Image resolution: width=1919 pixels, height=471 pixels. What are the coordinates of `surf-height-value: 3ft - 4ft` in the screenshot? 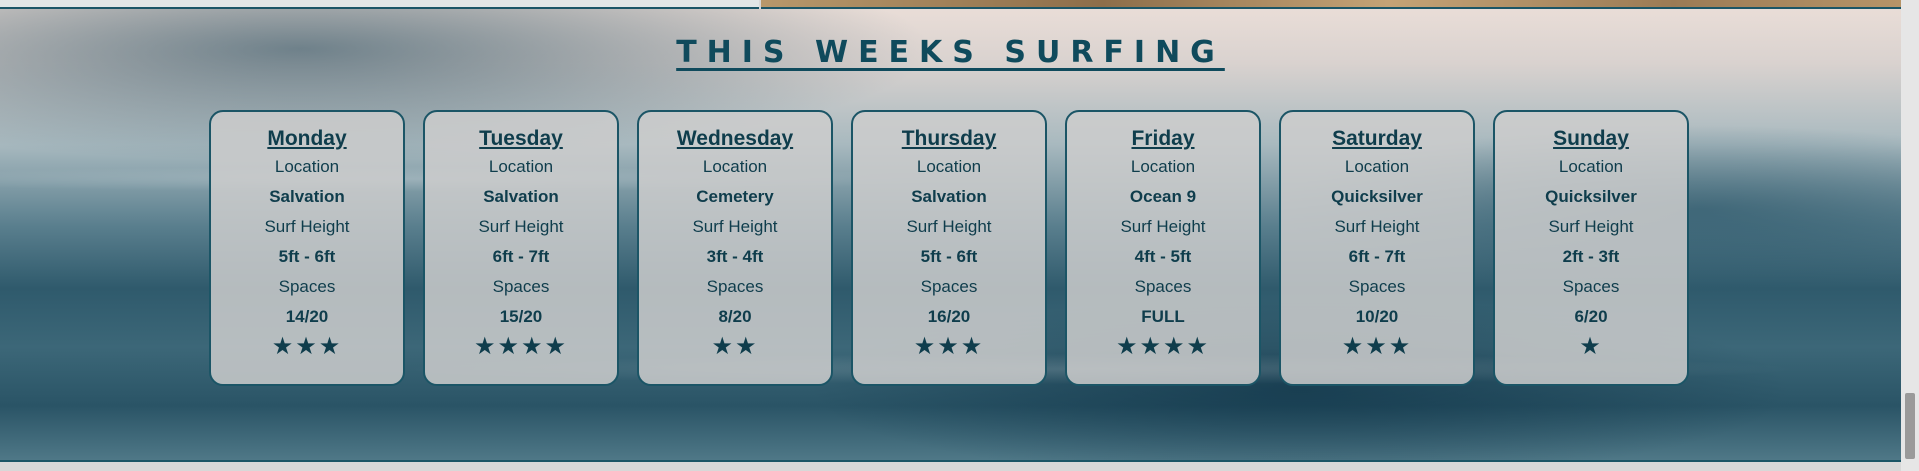 It's located at (735, 256).